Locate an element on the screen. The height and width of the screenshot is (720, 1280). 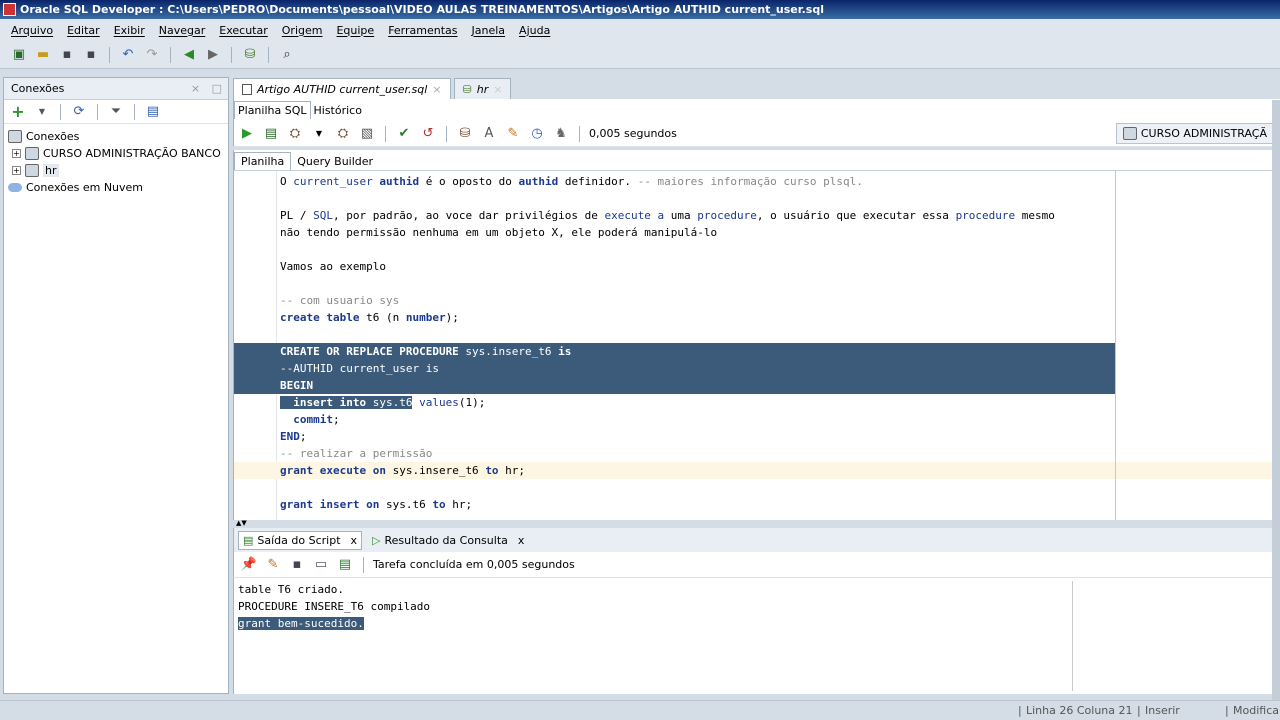
output-line: grant bem-sucedido. is located at coordinates (757, 623).